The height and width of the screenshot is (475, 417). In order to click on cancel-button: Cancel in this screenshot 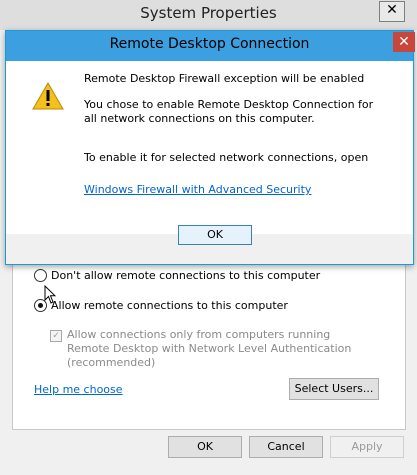, I will do `click(286, 447)`.